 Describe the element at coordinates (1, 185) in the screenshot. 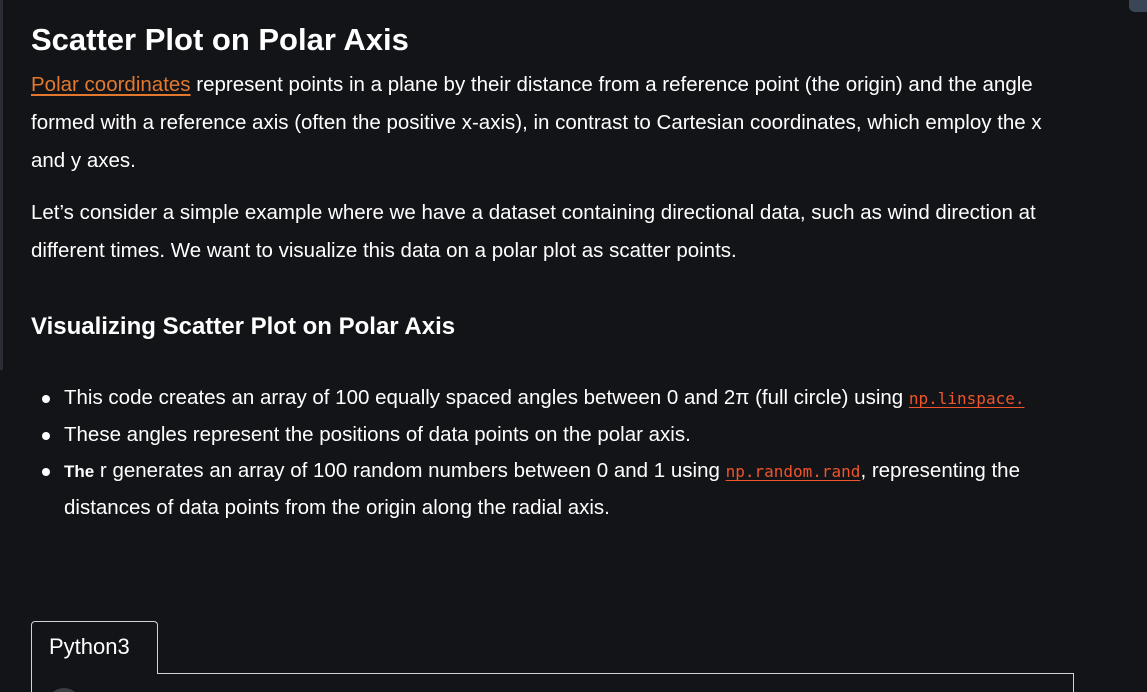

I see `left-border` at that location.